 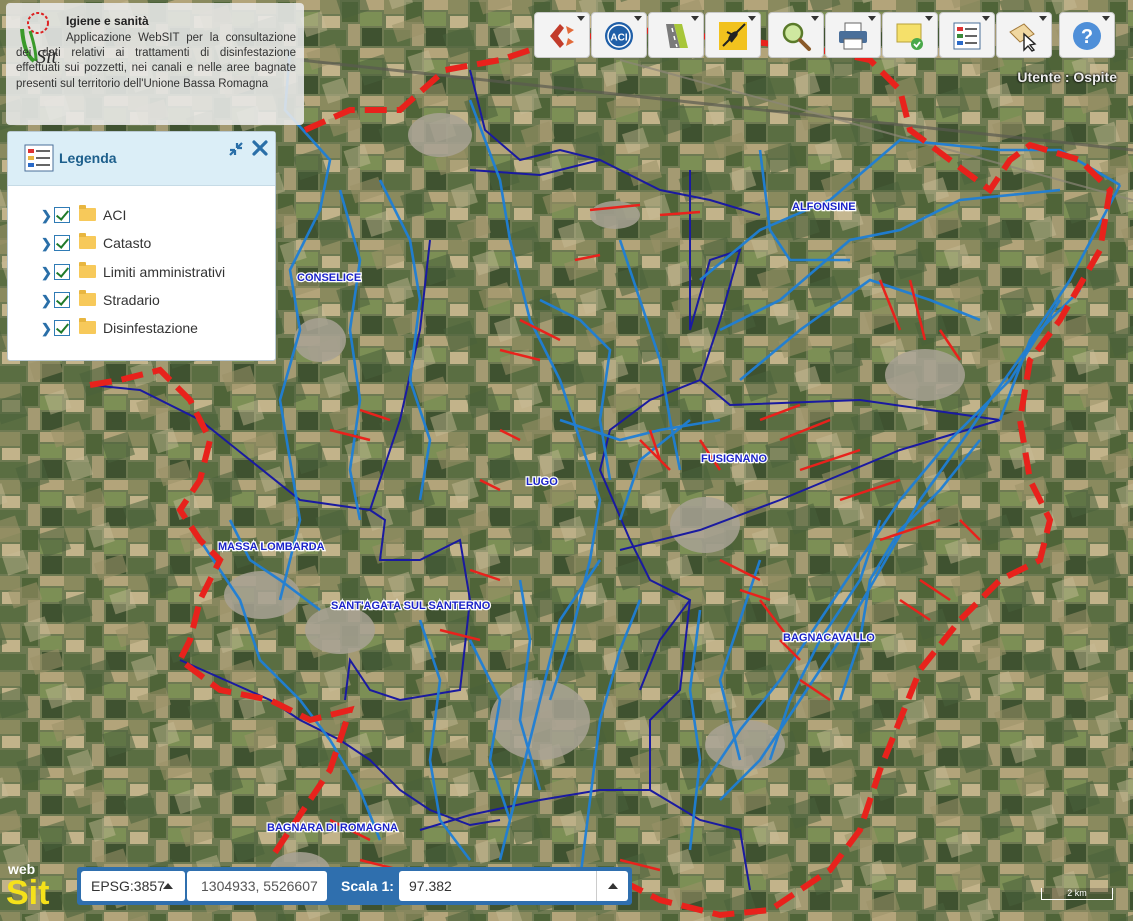 What do you see at coordinates (131, 300) in the screenshot?
I see `layer-label: Stradario` at bounding box center [131, 300].